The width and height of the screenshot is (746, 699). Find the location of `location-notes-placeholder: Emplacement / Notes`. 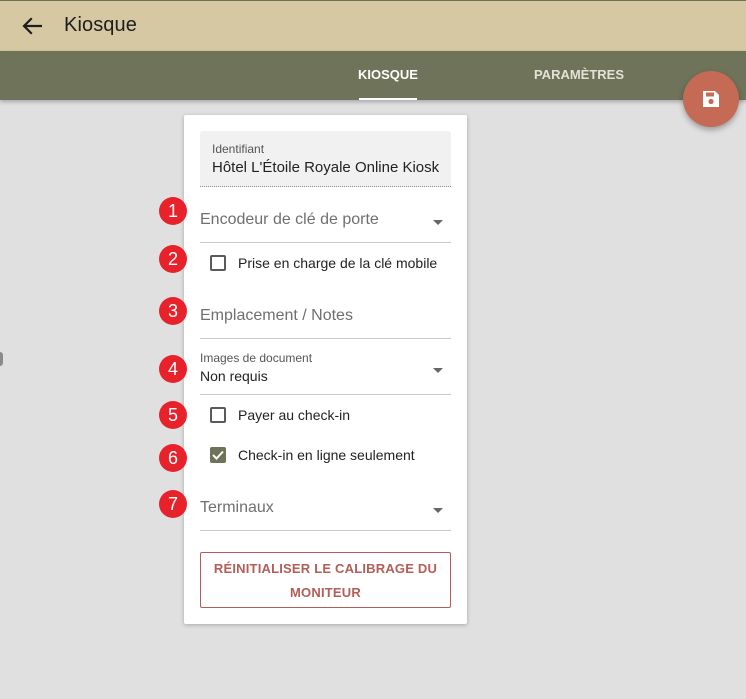

location-notes-placeholder: Emplacement / Notes is located at coordinates (276, 315).